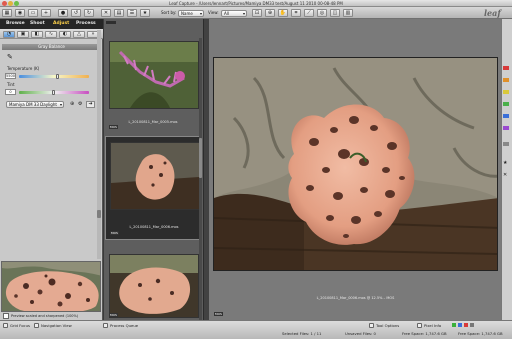 This screenshot has height=339, width=512. What do you see at coordinates (506, 68) in the screenshot?
I see `color-tag-red` at bounding box center [506, 68].